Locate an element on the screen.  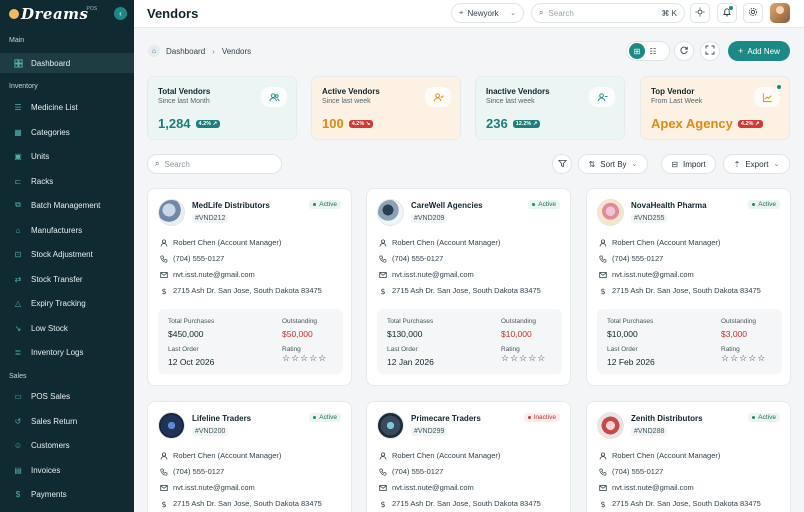
brand-logo: Dreams POS is located at coordinates (53, 14).